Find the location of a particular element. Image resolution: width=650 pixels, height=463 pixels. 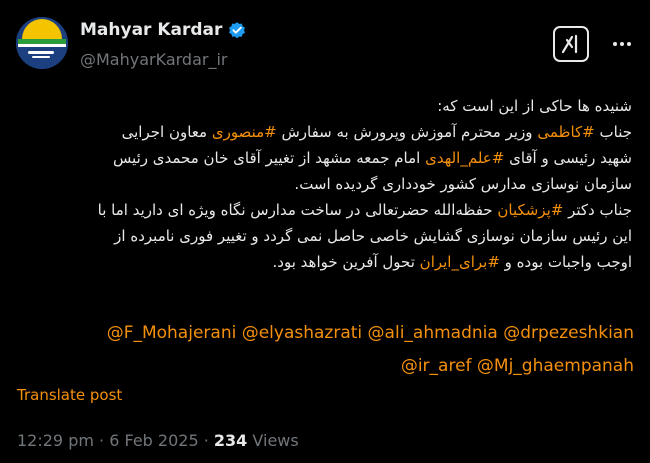

views-count: 234 is located at coordinates (230, 440).